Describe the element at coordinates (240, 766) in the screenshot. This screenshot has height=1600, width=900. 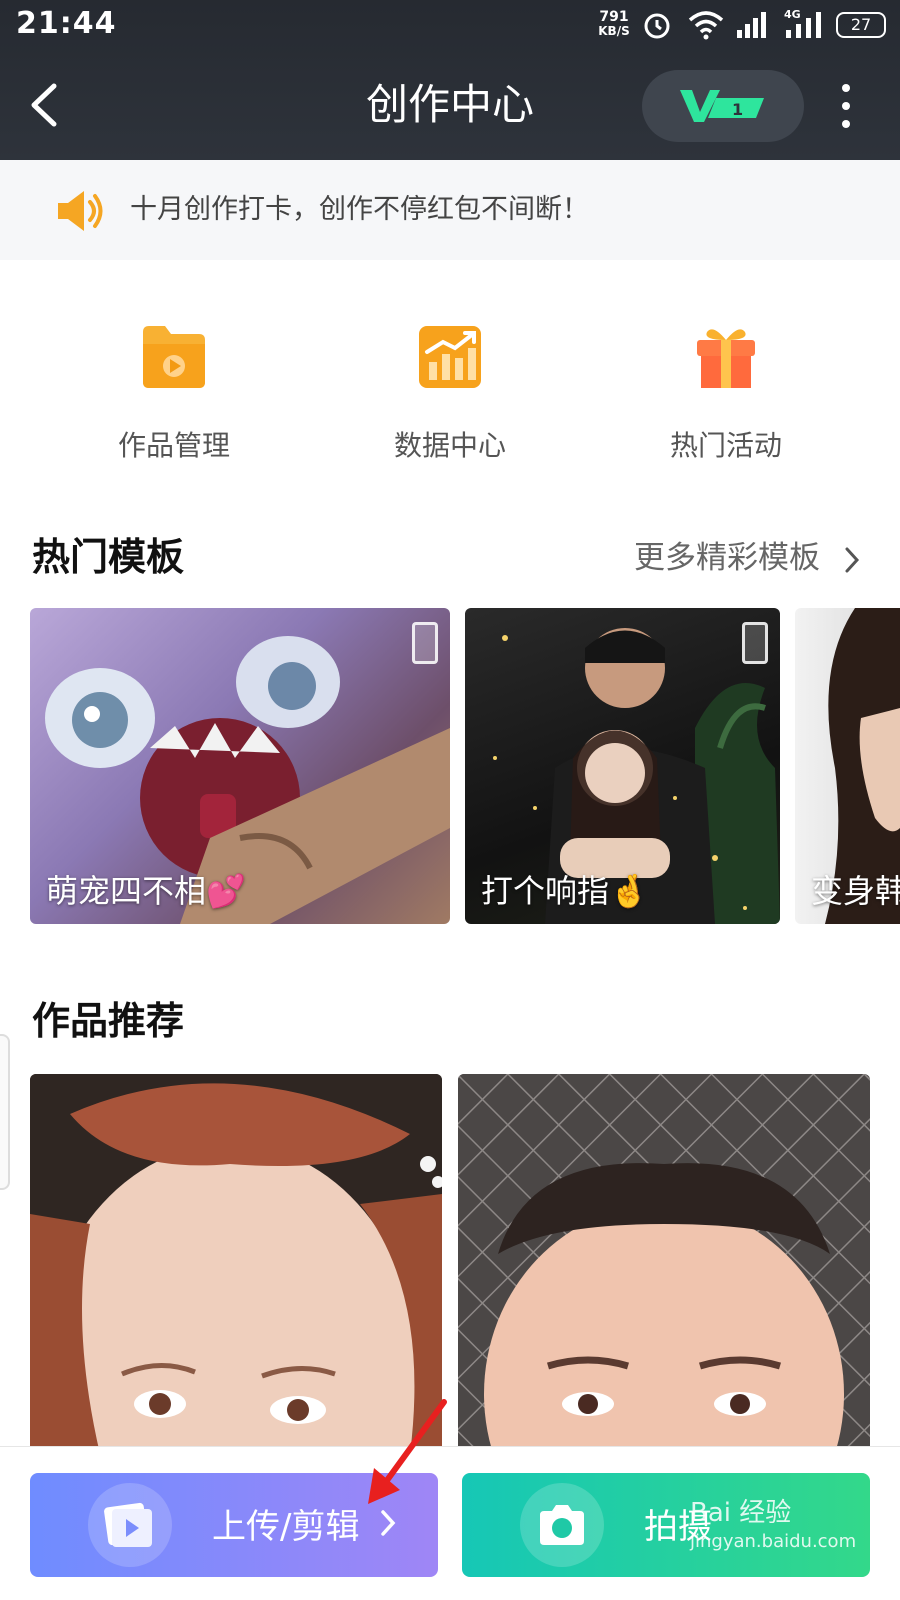
I see `template-card: 萌宠四不相💕` at that location.